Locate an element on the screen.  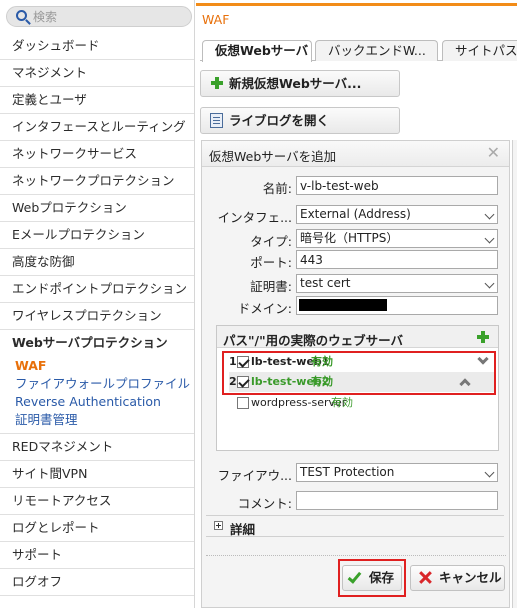
accent-line is located at coordinates (356, 4).